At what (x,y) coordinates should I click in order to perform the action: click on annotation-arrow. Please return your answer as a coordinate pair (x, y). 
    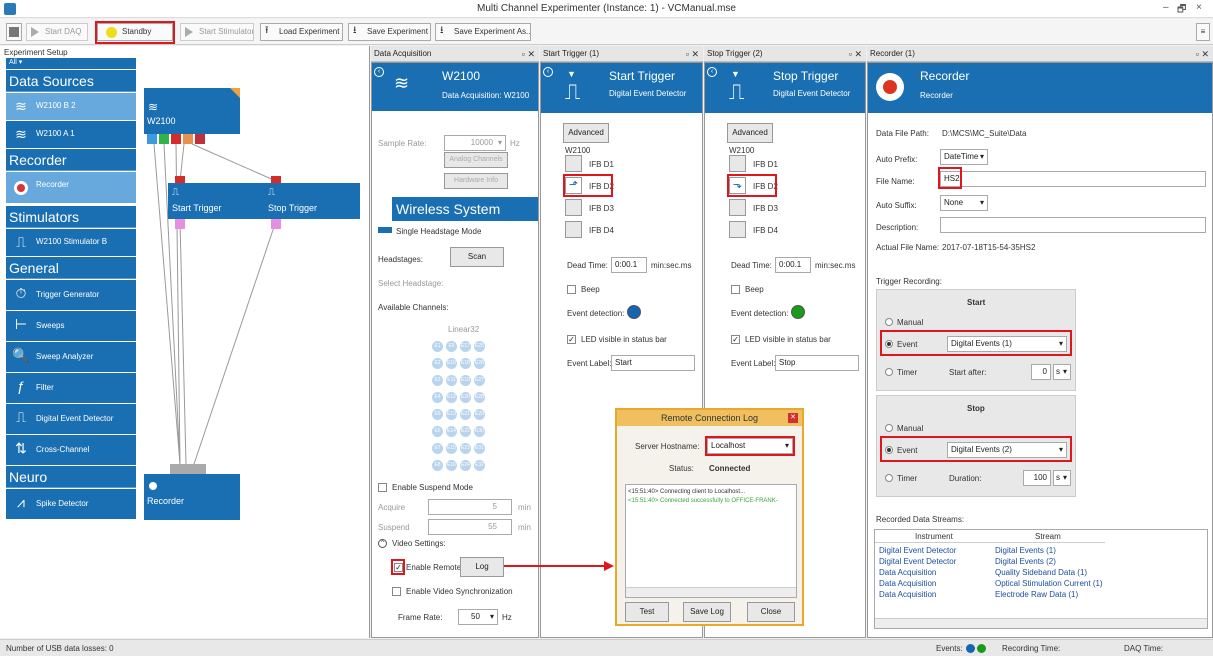
    Looking at the image, I should click on (559, 566).